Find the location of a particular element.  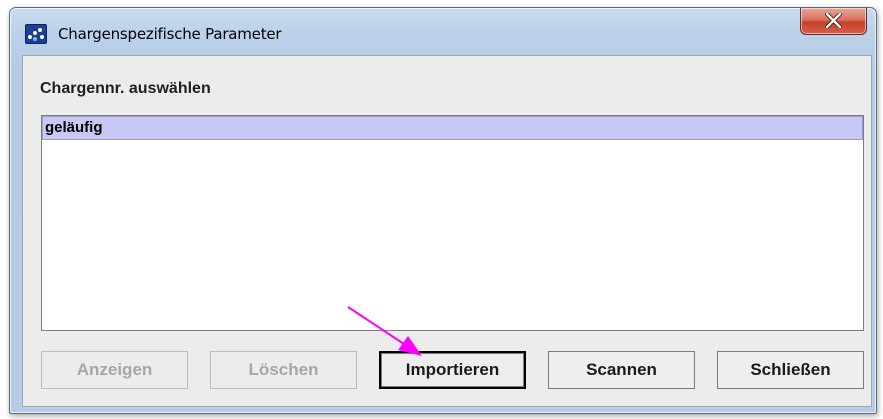

charge-select-label: Chargennr. auswählen is located at coordinates (125, 88).